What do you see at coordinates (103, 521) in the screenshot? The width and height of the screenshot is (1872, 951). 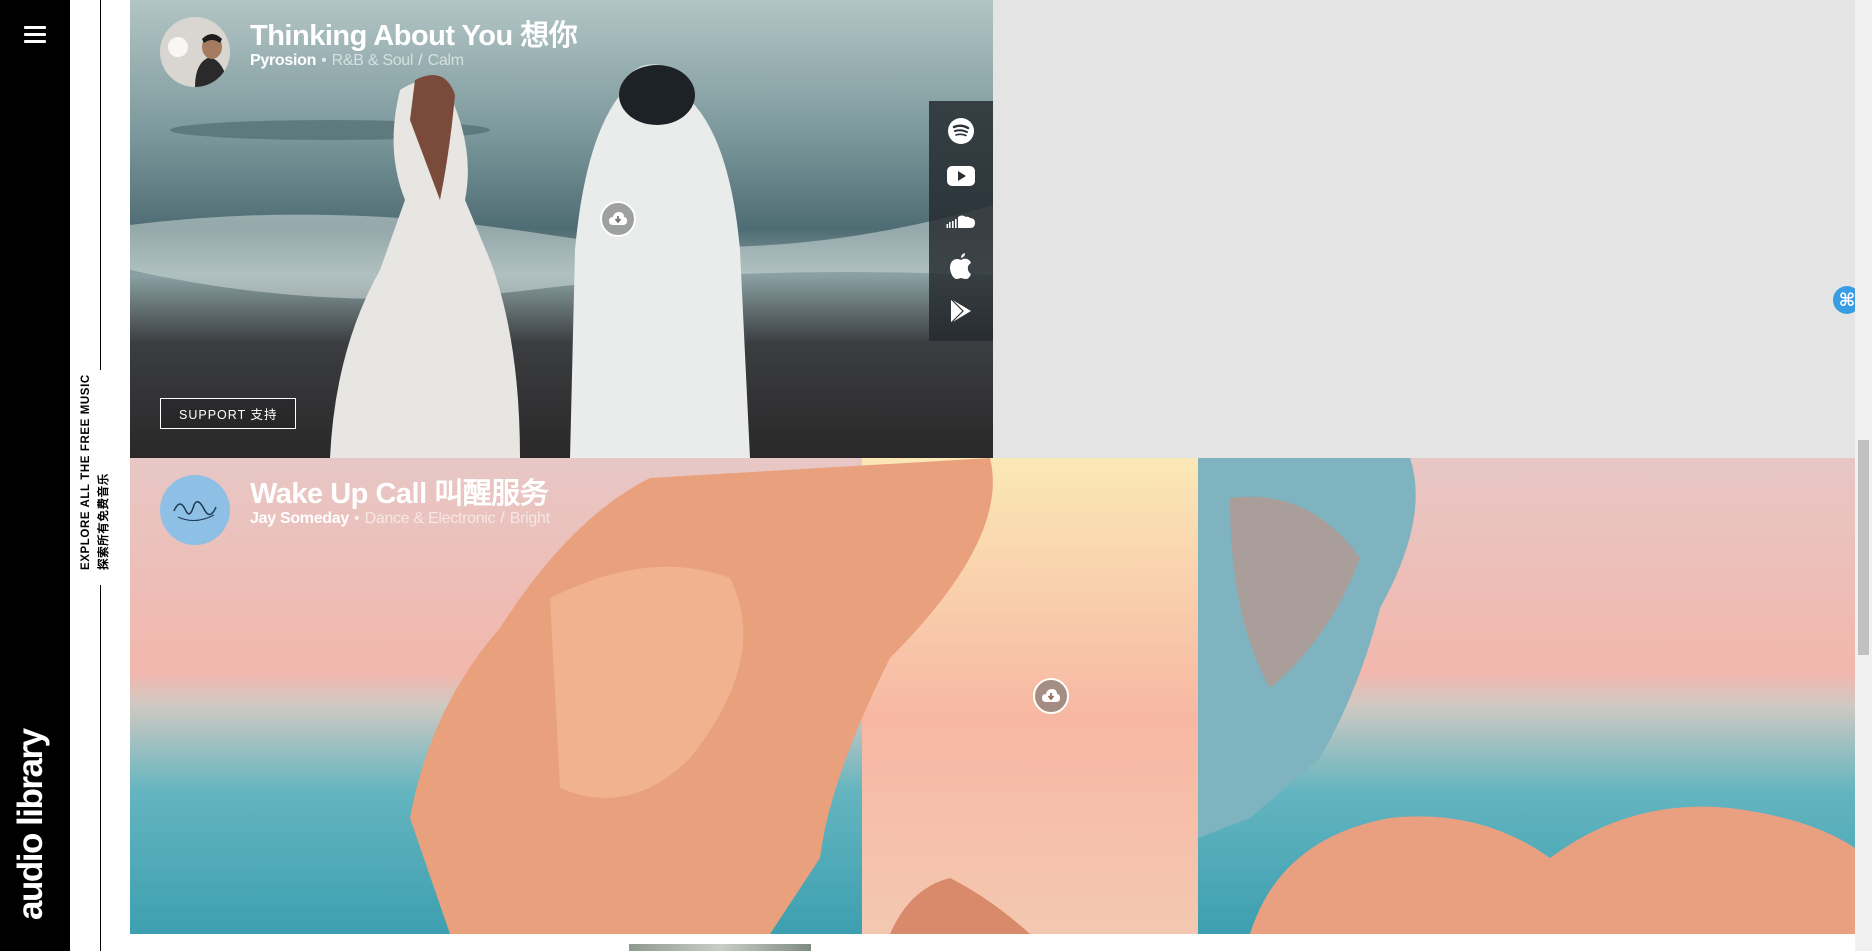 I see `explore-label-zh: 探索所有免费音乐` at bounding box center [103, 521].